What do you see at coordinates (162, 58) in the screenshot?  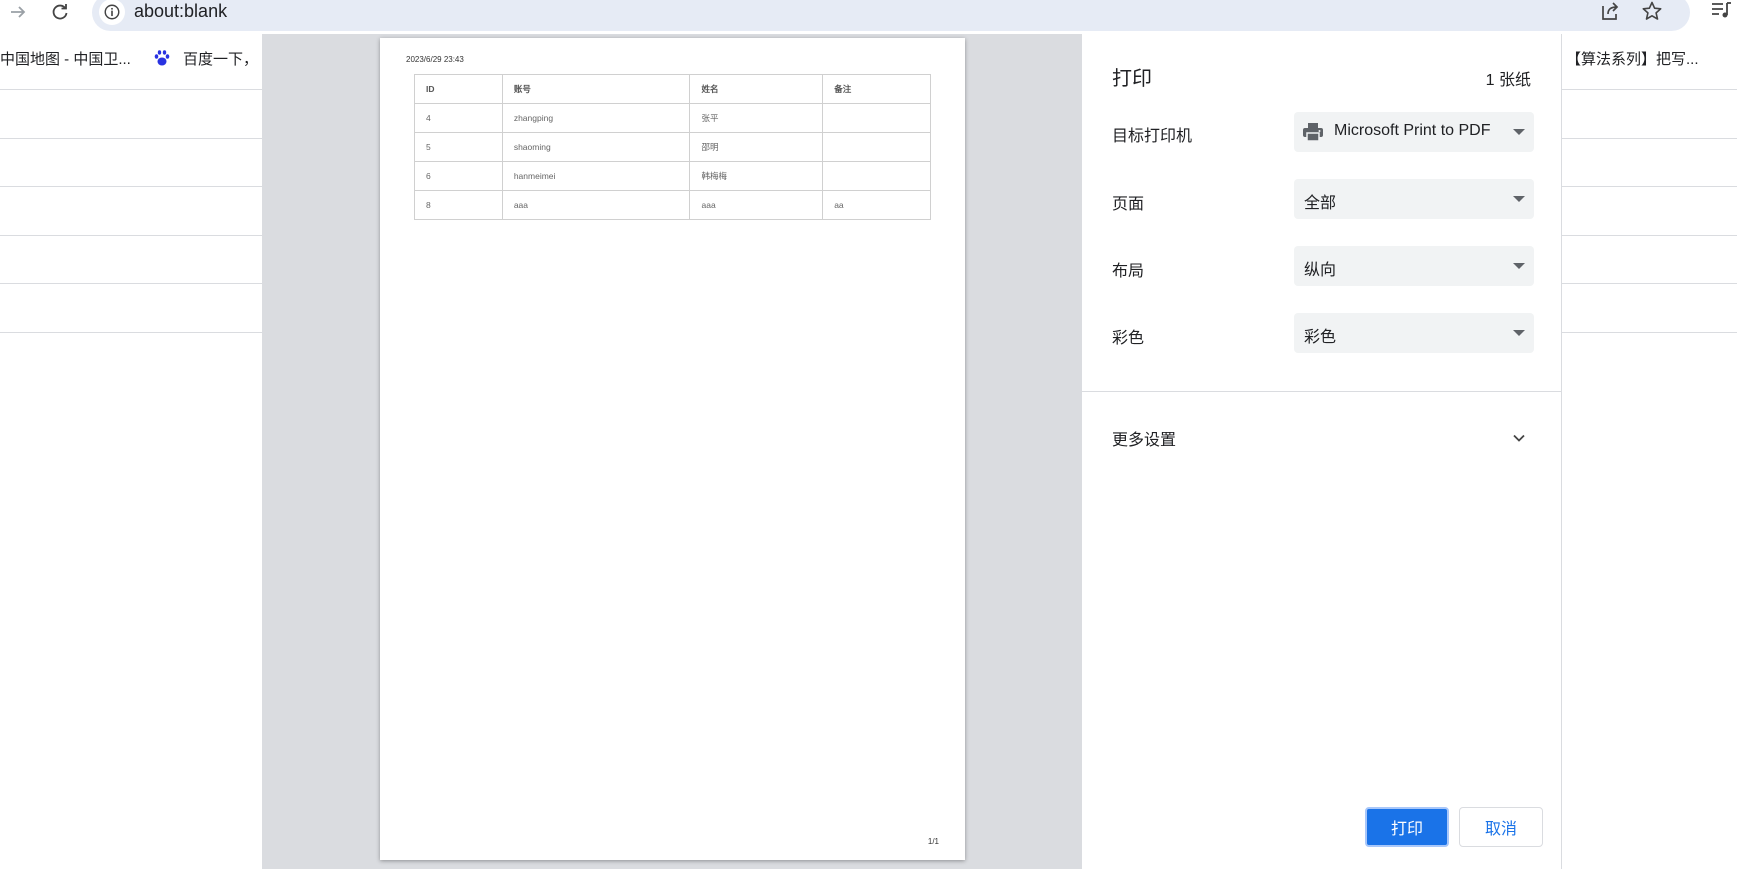 I see `baidu-paw-icon` at bounding box center [162, 58].